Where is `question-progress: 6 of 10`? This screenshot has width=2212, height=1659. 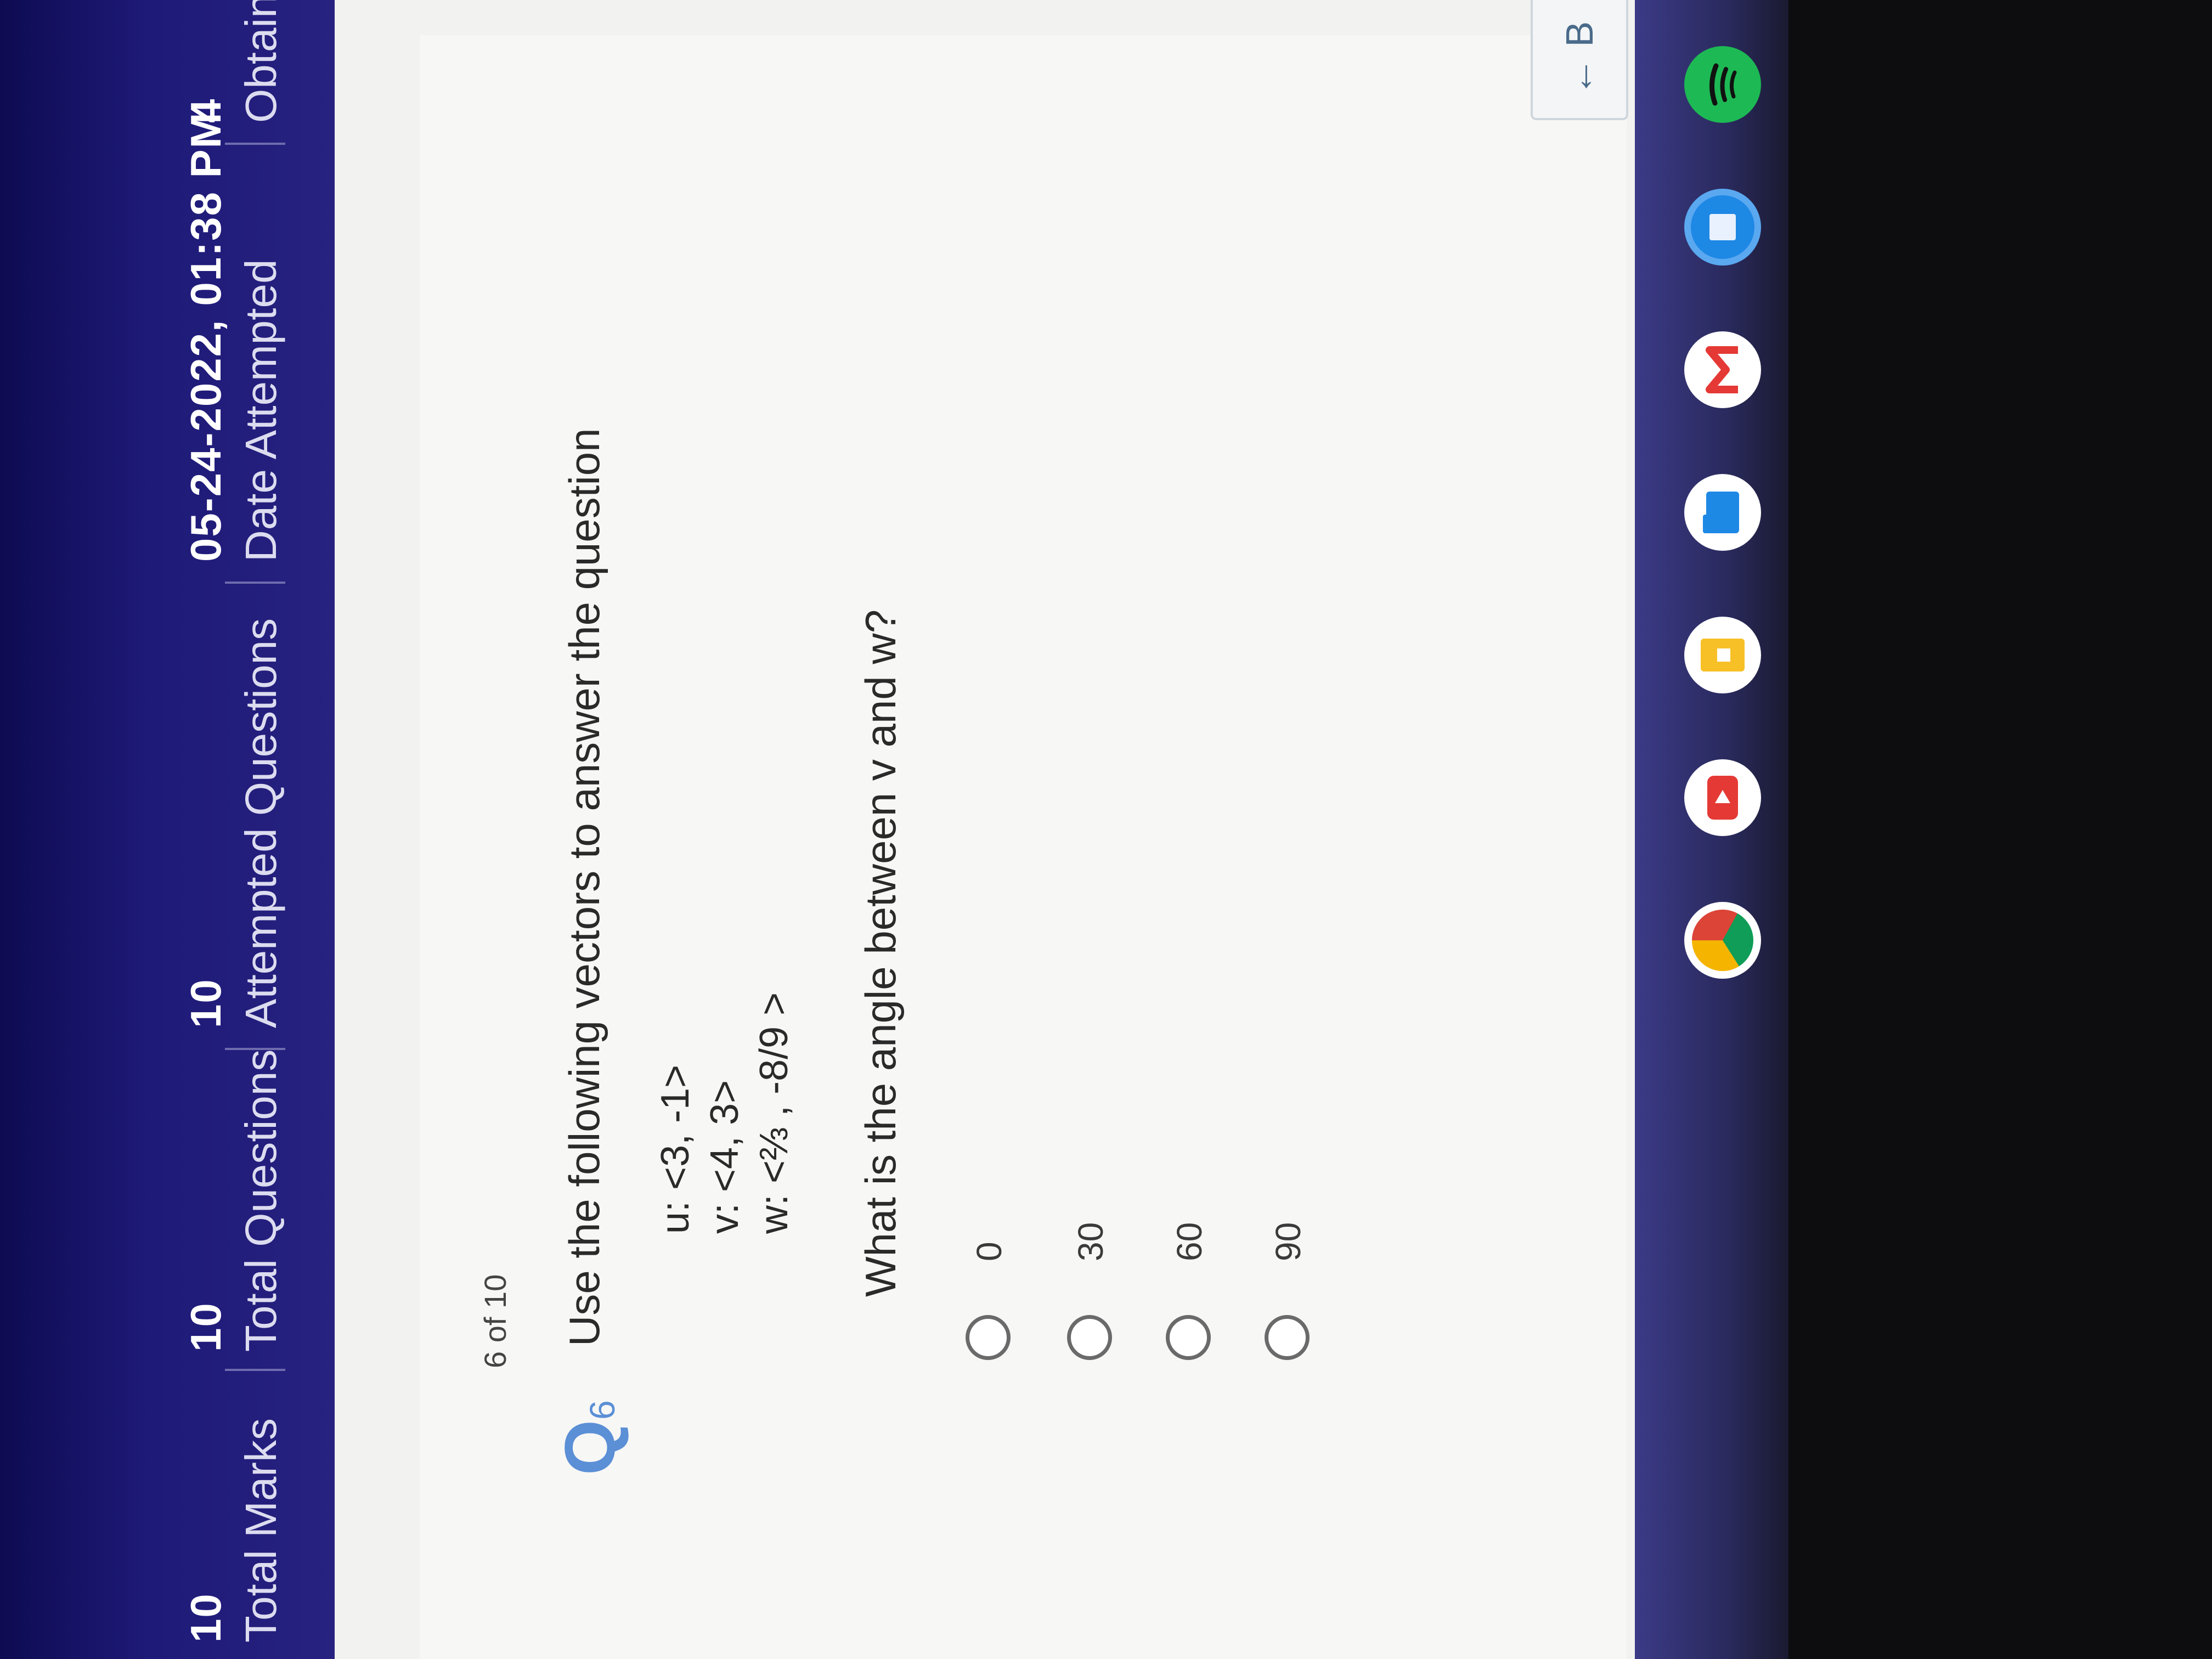
question-progress: 6 of 10 is located at coordinates (495, 1321).